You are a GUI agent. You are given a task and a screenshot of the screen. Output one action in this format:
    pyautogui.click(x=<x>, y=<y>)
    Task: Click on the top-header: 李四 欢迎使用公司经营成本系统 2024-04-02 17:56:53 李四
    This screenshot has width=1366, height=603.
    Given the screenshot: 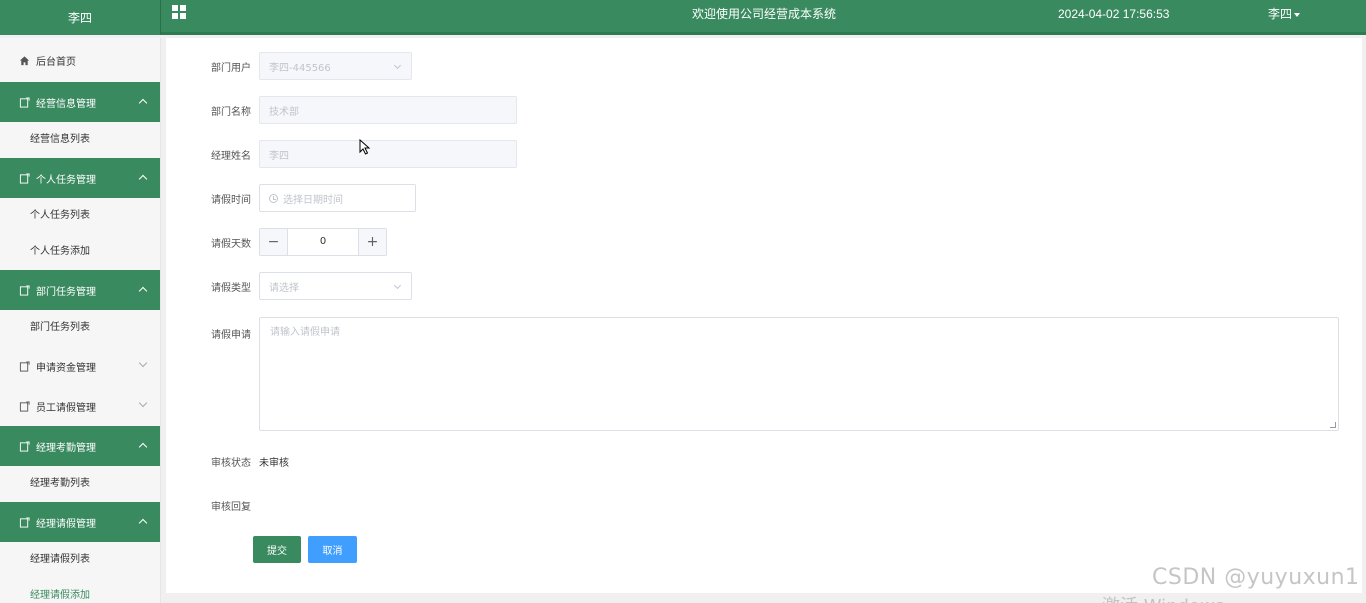 What is the action you would take?
    pyautogui.click(x=683, y=17)
    